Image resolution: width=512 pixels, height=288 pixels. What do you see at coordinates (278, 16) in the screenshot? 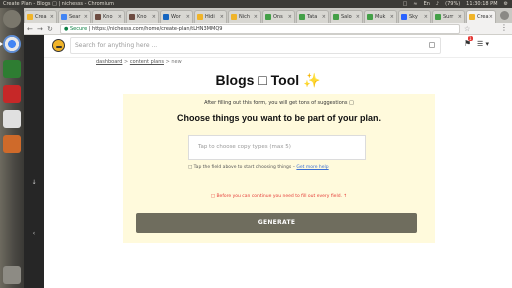
I see `tab: Ons ×` at bounding box center [278, 16].